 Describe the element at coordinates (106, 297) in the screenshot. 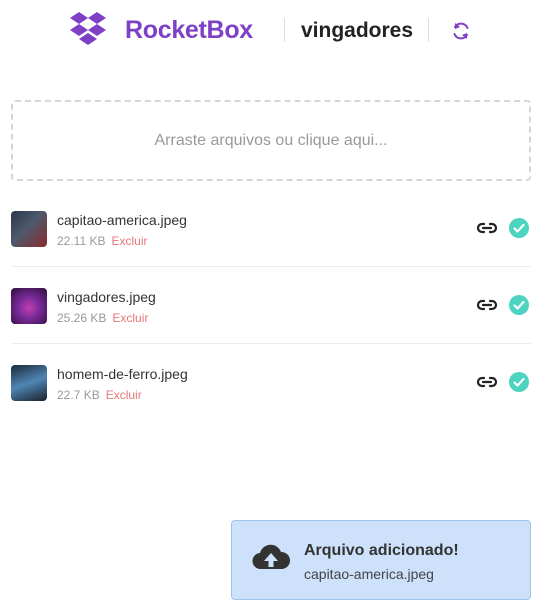

I see `file-name: vingadores.jpeg` at that location.